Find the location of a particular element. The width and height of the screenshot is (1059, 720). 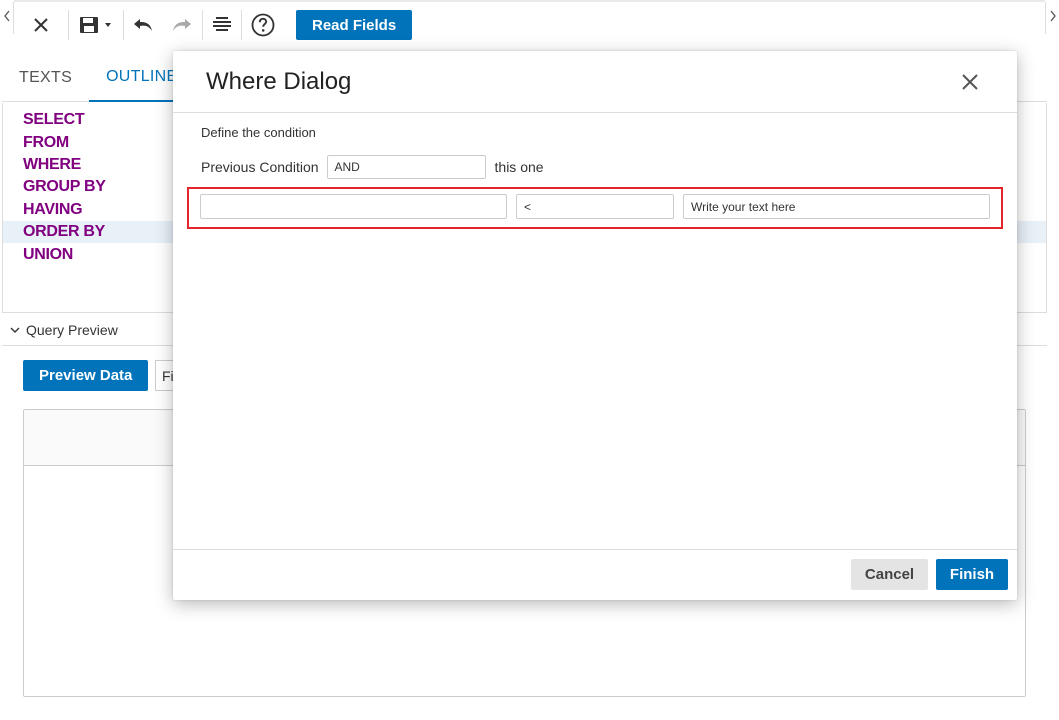

finish-button: Finish is located at coordinates (972, 574).